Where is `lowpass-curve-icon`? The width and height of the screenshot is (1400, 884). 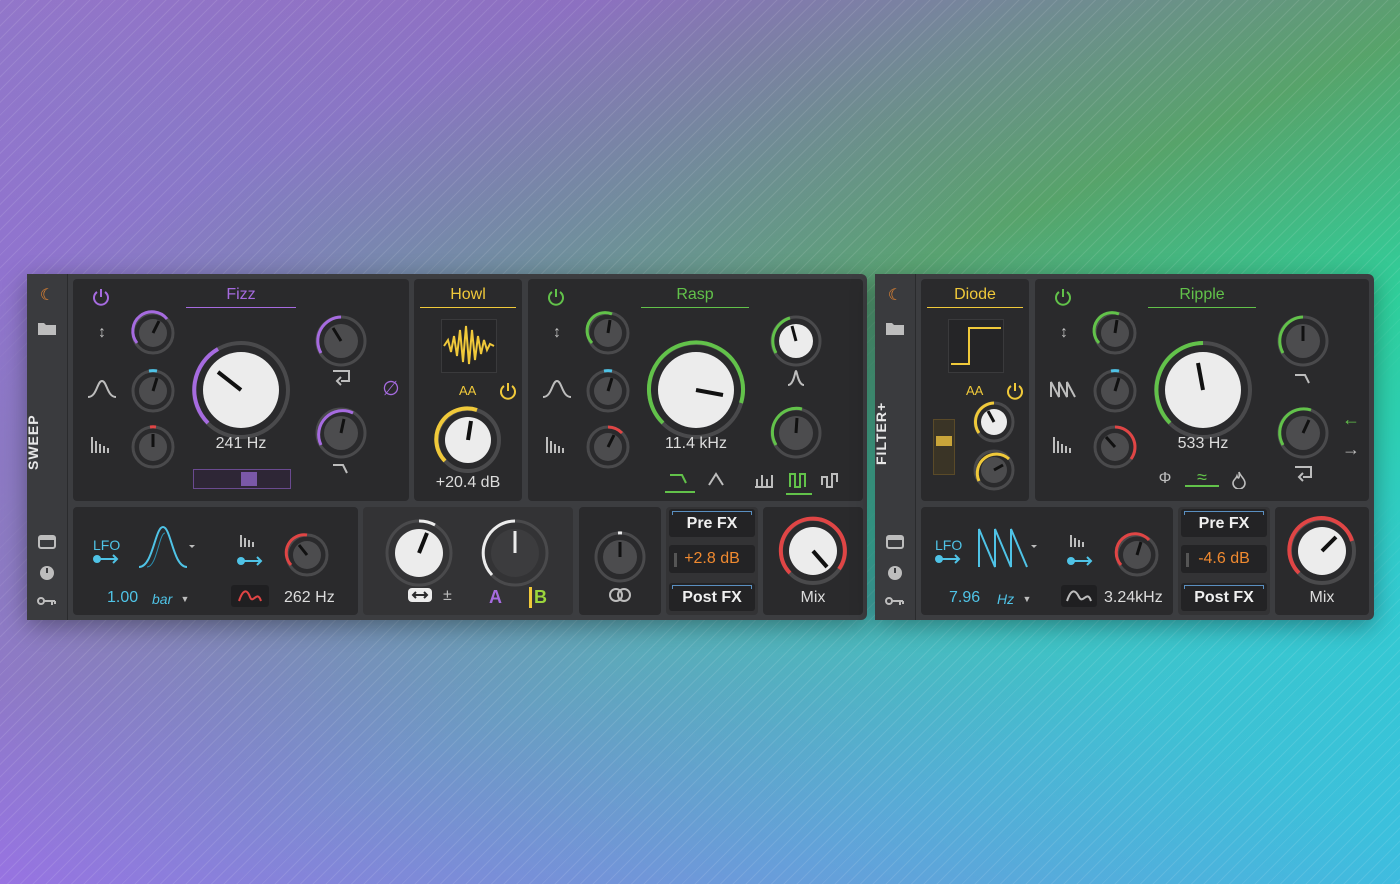 lowpass-curve-icon is located at coordinates (341, 471).